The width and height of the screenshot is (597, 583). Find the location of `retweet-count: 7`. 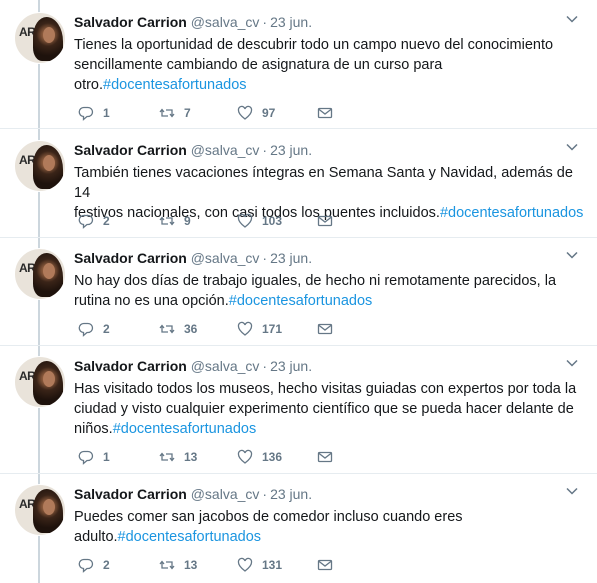

retweet-count: 7 is located at coordinates (187, 113).